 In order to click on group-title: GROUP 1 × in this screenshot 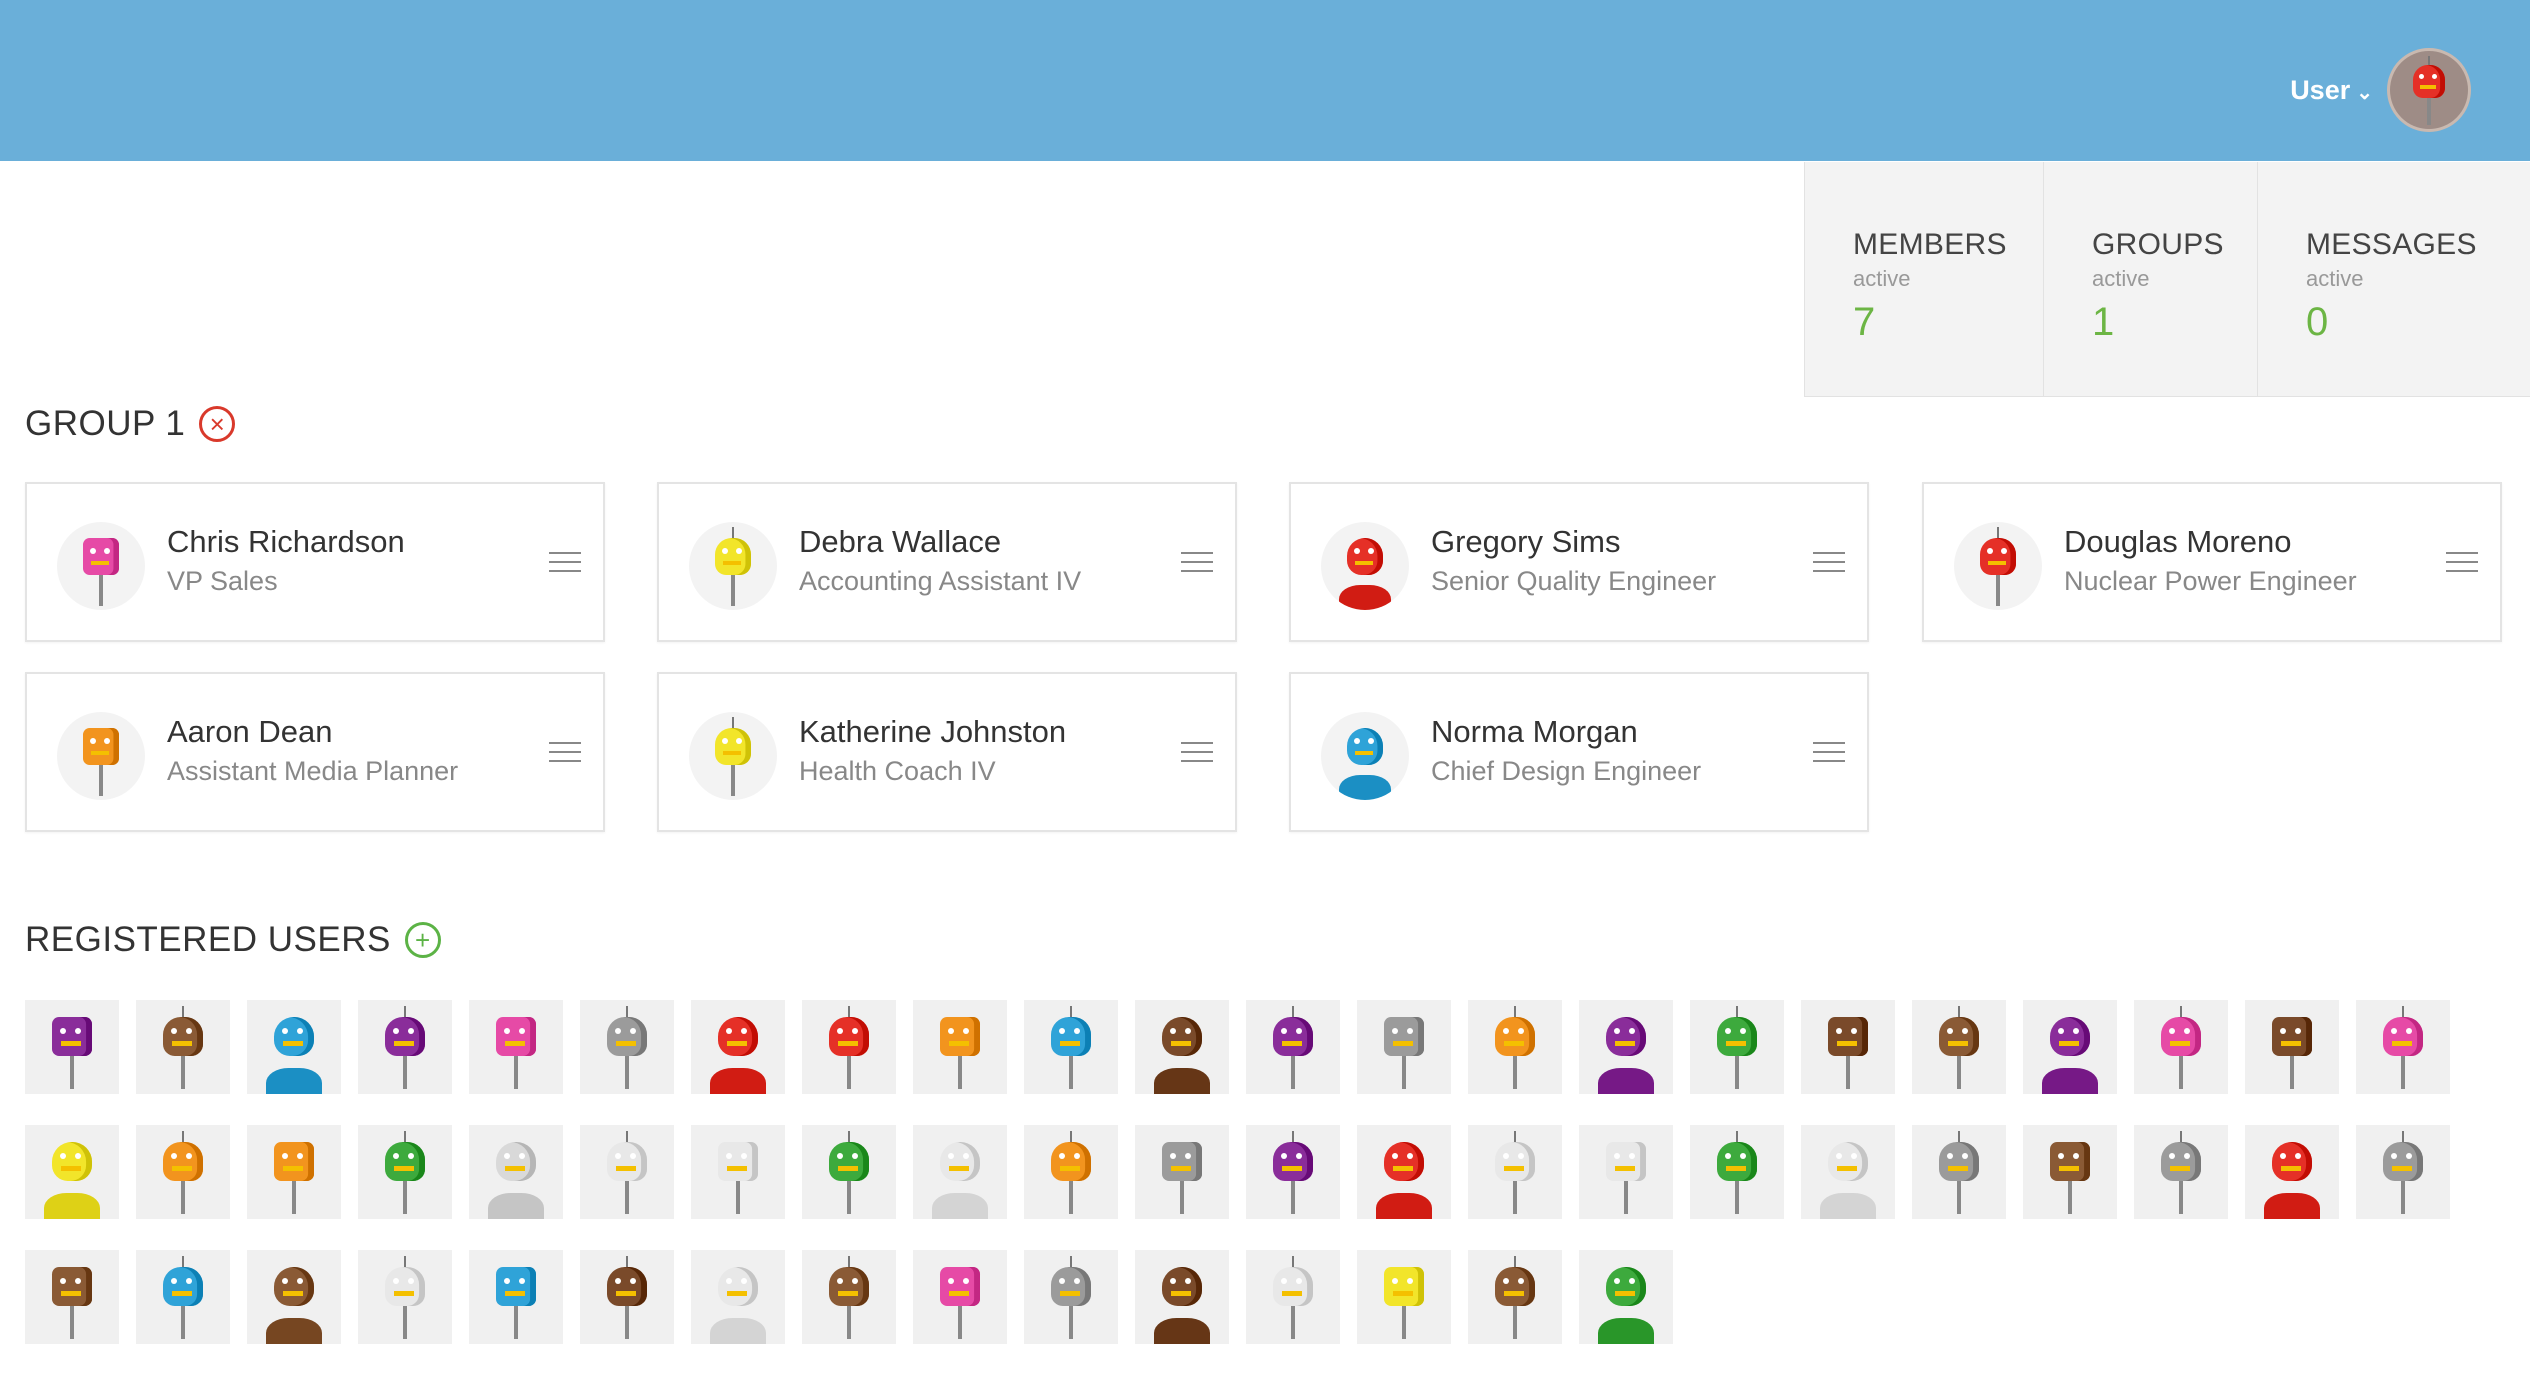, I will do `click(130, 424)`.